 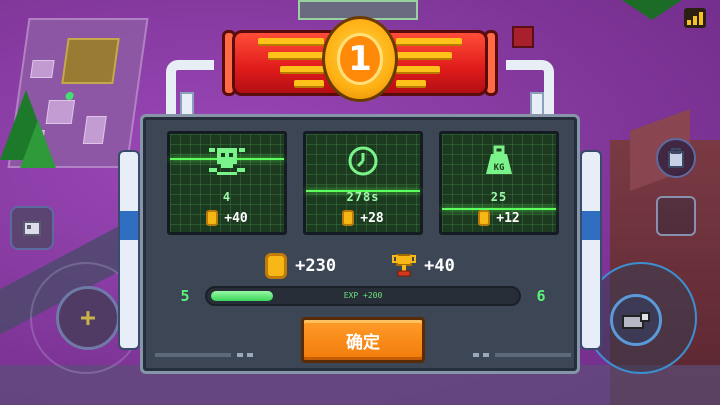 I want to click on cannon-icon, so click(x=636, y=320).